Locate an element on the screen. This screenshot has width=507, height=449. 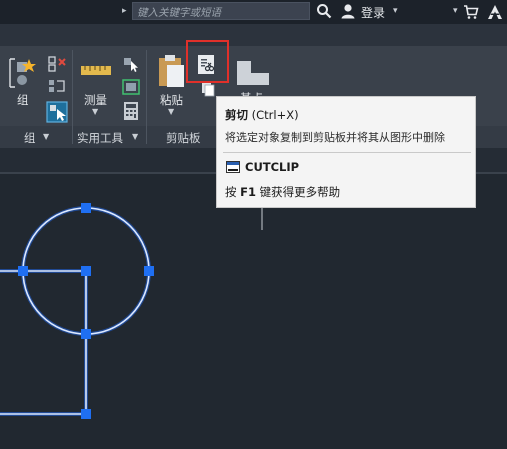
tooltip-title: 剪切 (Ctrl+X) is located at coordinates (262, 115).